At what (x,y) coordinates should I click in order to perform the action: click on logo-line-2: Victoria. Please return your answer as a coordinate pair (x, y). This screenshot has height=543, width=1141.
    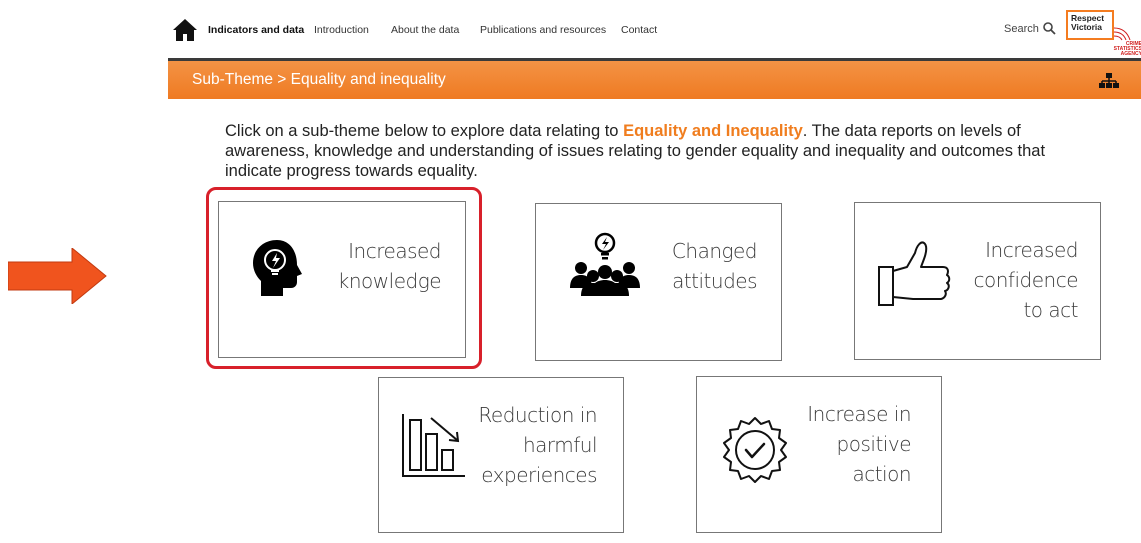
    Looking at the image, I should click on (1087, 27).